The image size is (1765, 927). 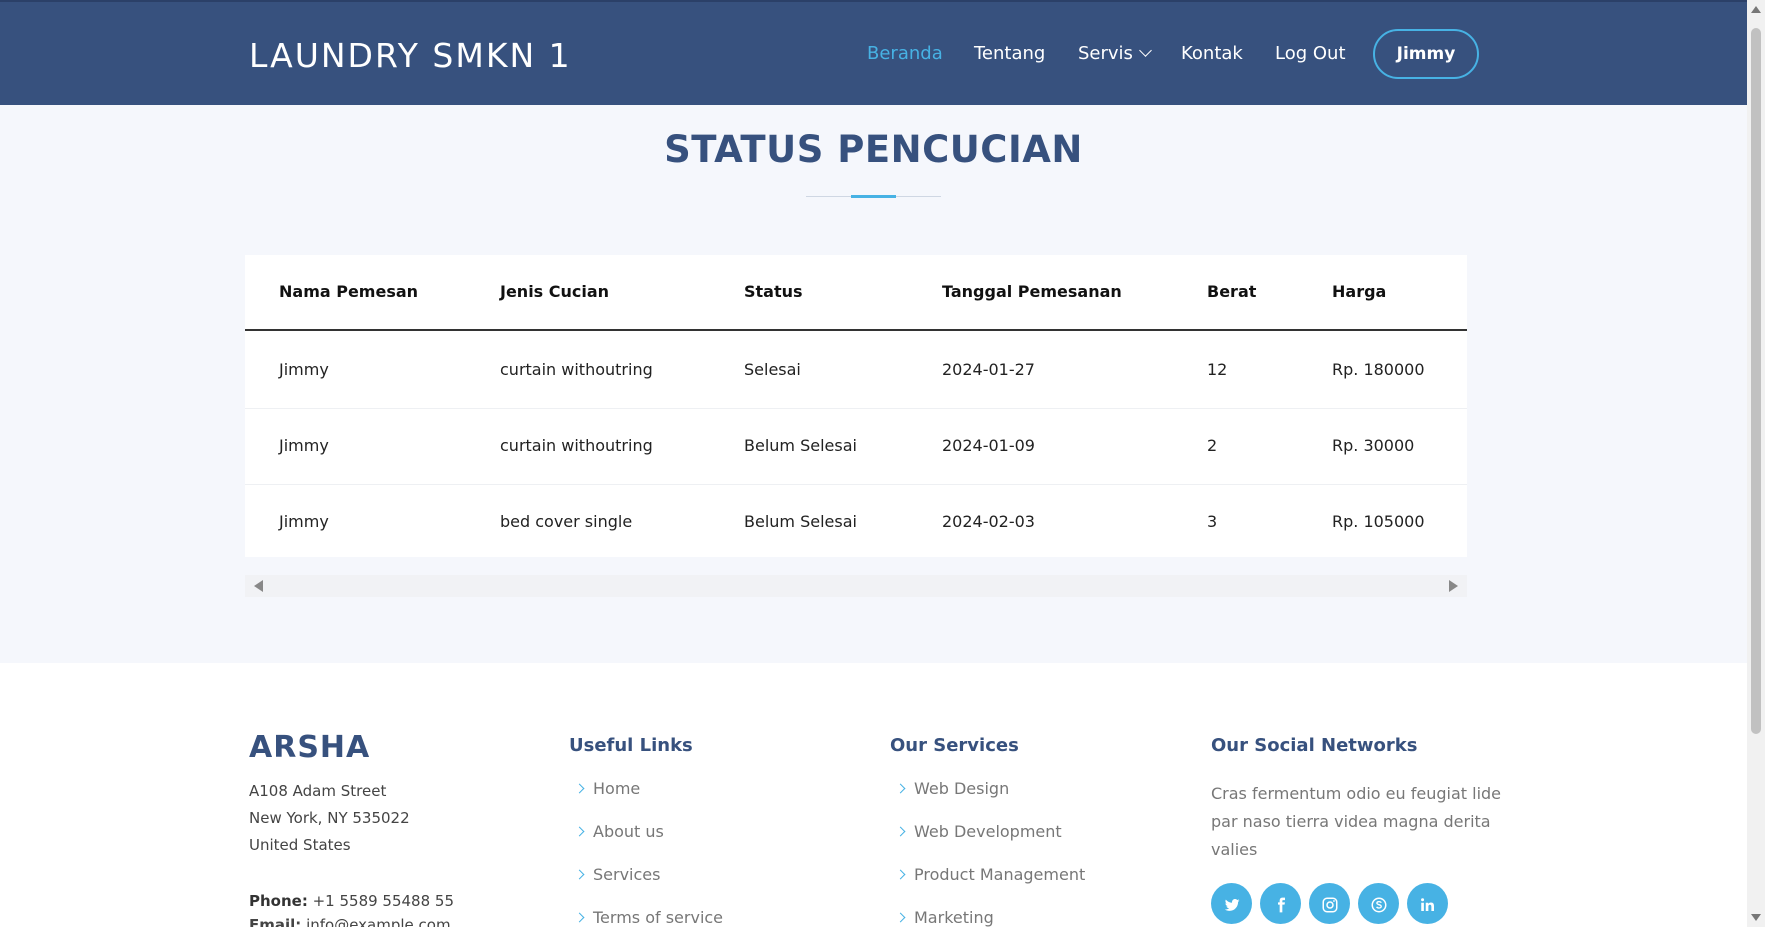 I want to click on column-header: Nama Pemesan, so click(x=349, y=291).